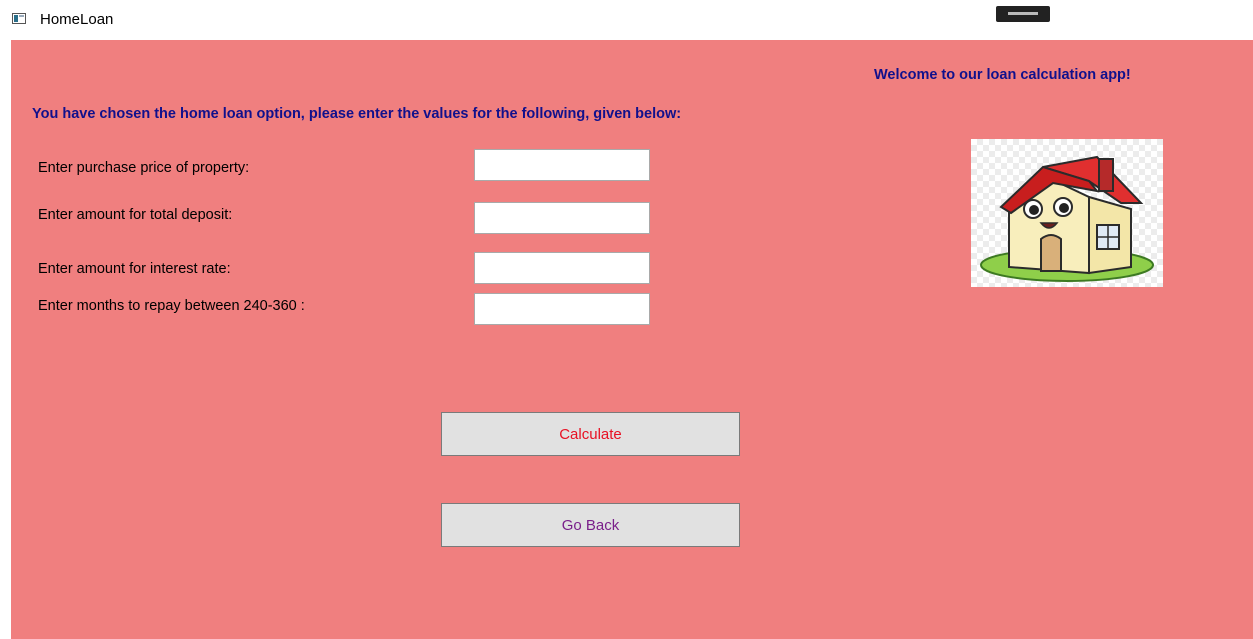 The height and width of the screenshot is (639, 1253). I want to click on repay-months-input, so click(562, 309).